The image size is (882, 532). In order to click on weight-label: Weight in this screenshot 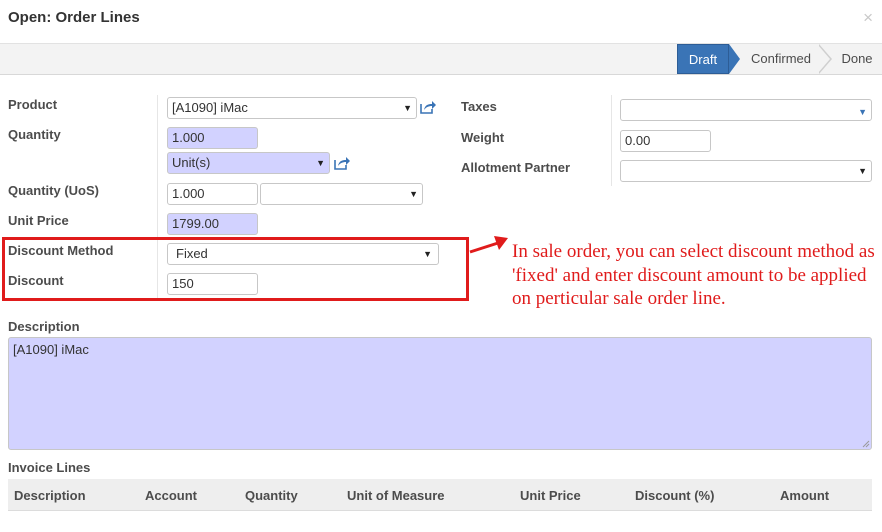, I will do `click(483, 137)`.